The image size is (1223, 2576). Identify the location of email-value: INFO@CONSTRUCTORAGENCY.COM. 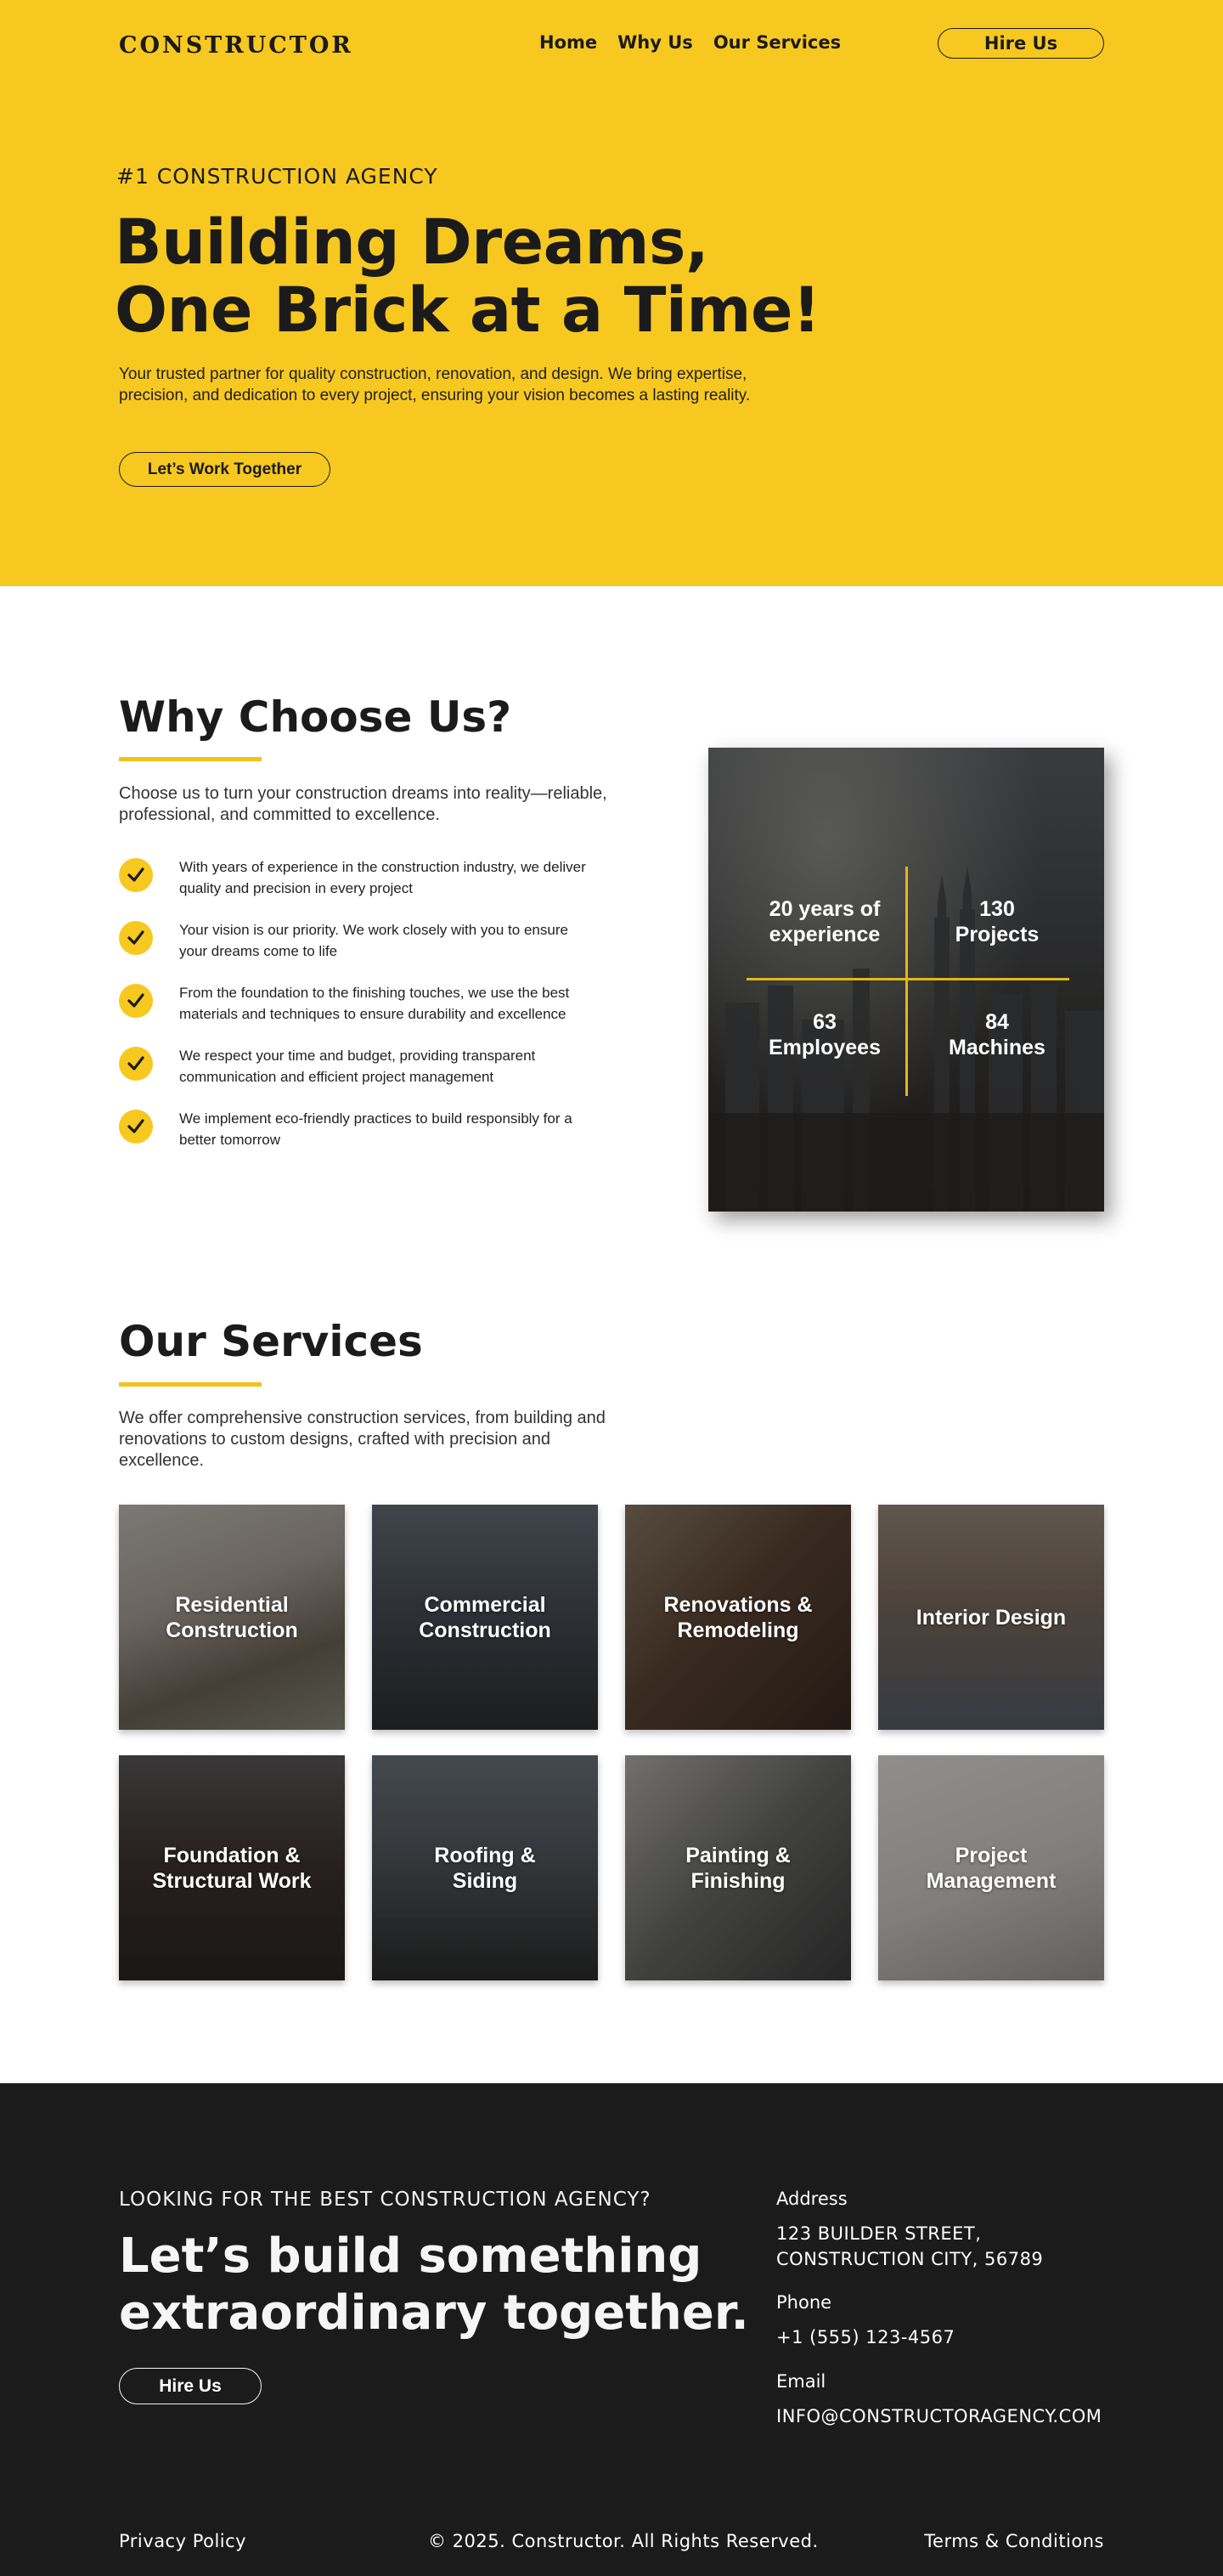
(946, 2416).